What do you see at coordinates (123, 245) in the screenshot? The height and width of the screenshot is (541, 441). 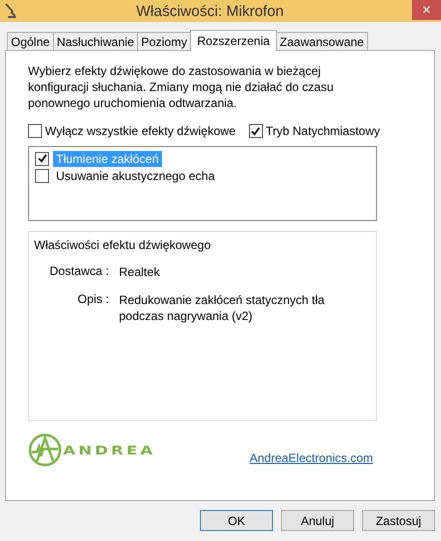 I see `group-title: Właściwości efektu dźwiękowego` at bounding box center [123, 245].